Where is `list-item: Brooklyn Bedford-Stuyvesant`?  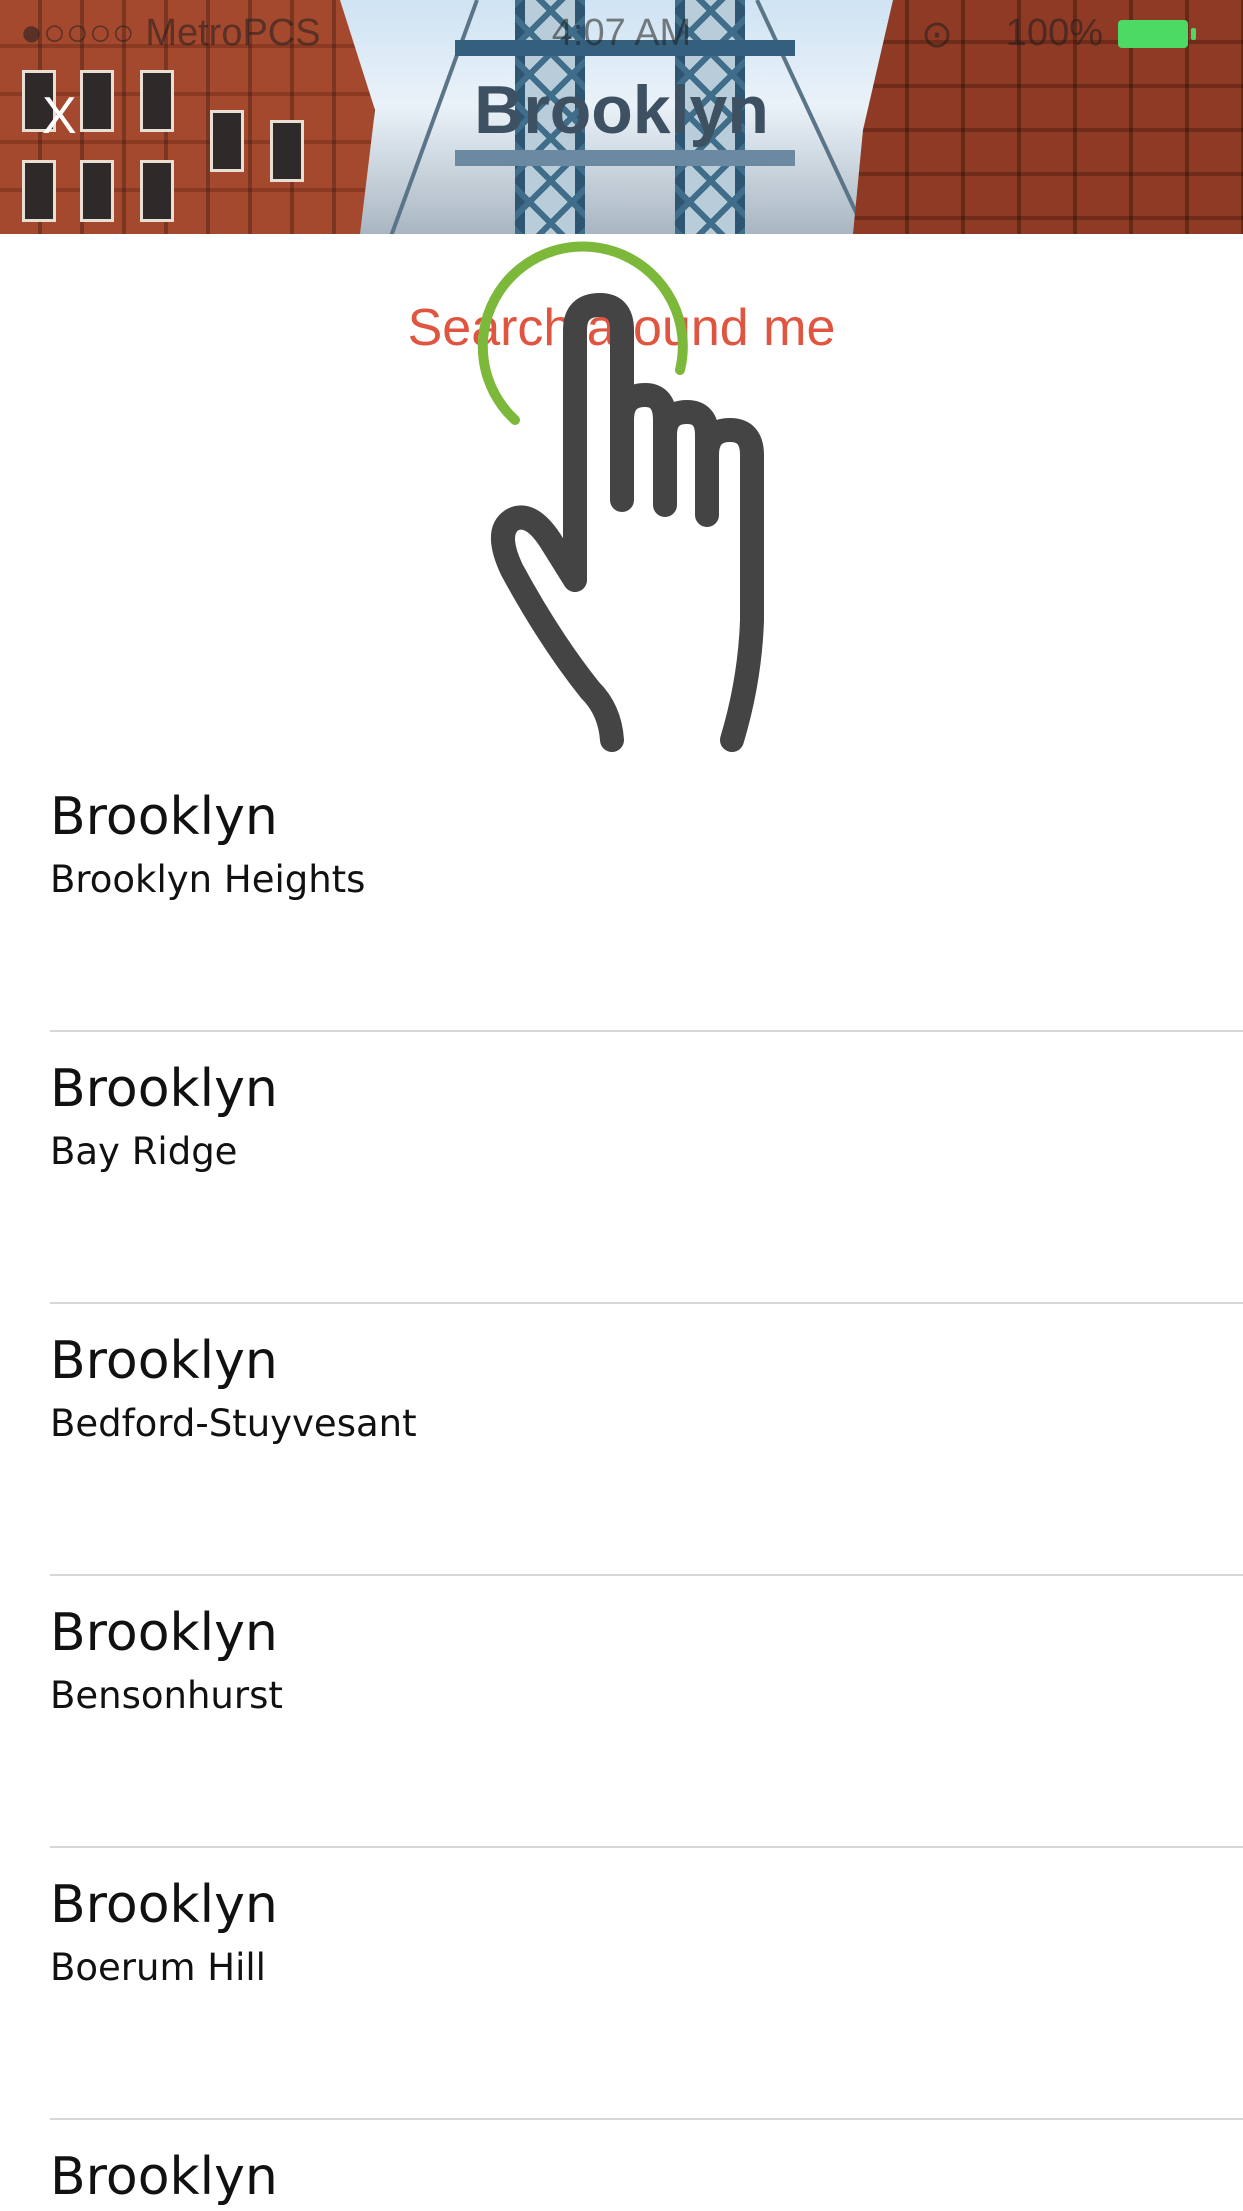
list-item: Brooklyn Bedford-Stuyvesant is located at coordinates (621, 1440).